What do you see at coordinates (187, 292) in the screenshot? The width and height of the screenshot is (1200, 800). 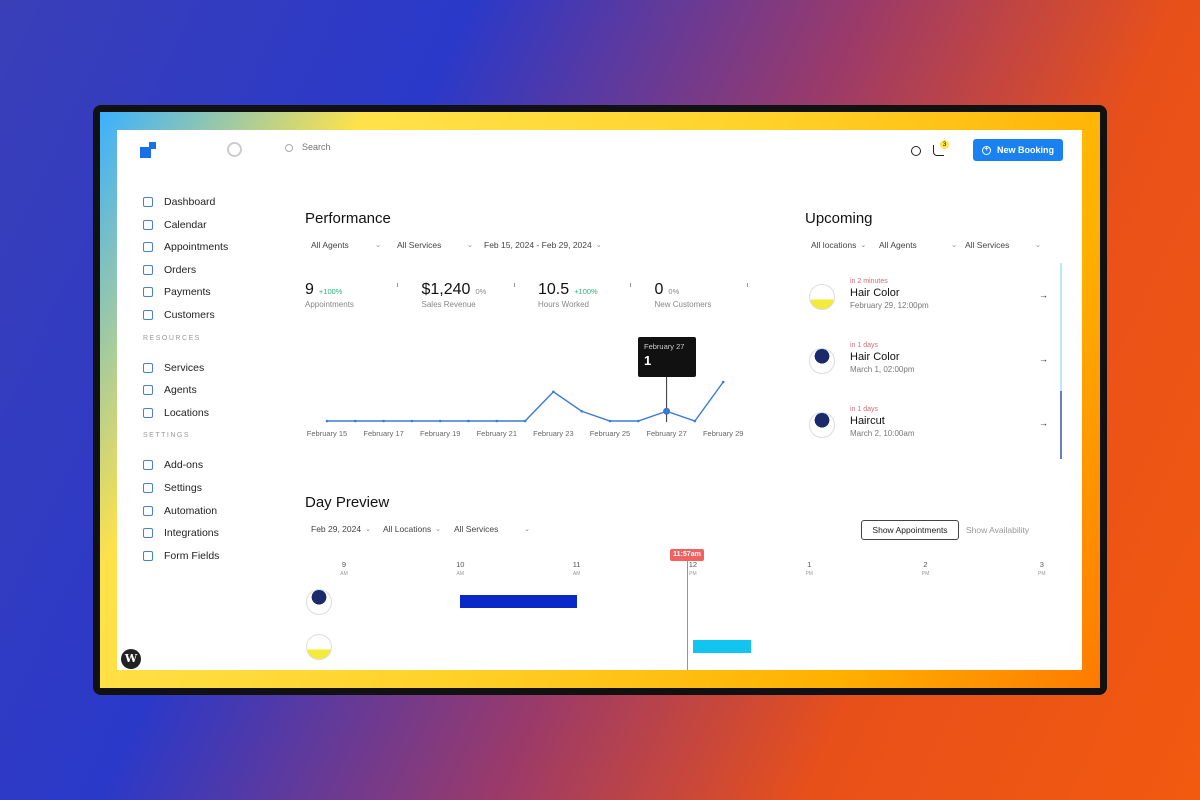 I see `sidebar-item-label: Payments` at bounding box center [187, 292].